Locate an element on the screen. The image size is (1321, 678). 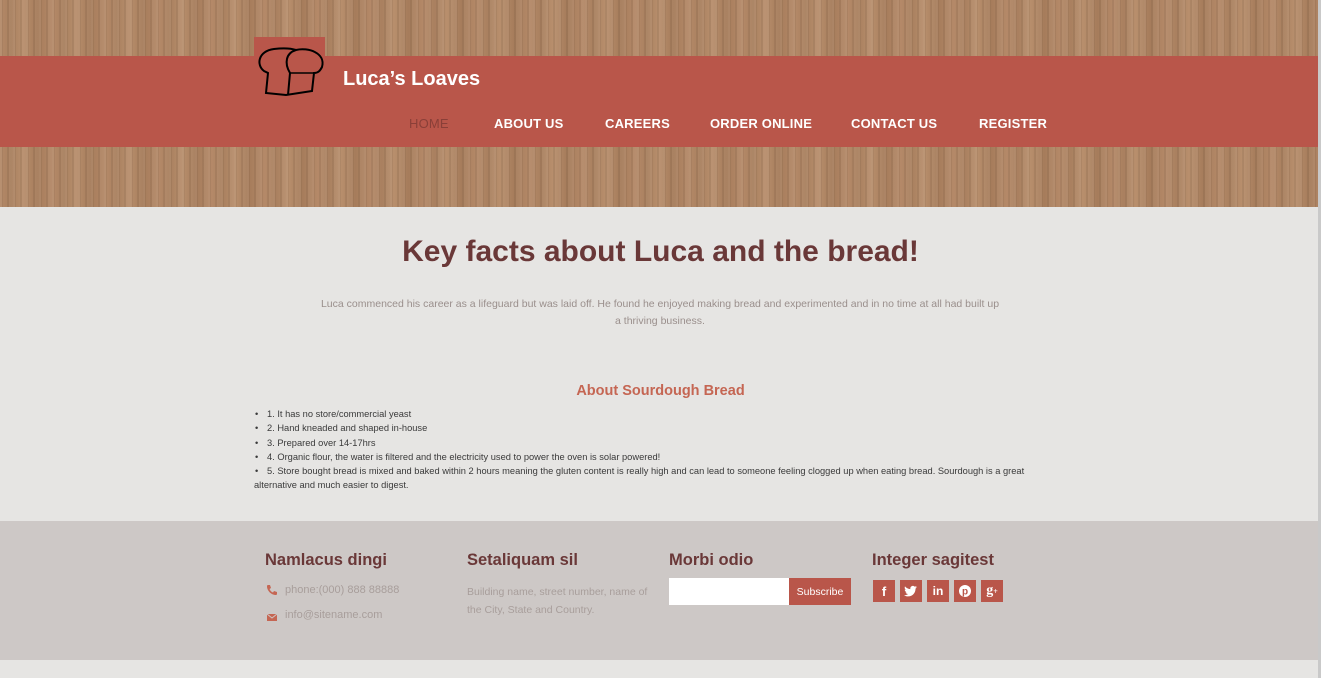
email-link: info@sitename.com is located at coordinates (333, 615).